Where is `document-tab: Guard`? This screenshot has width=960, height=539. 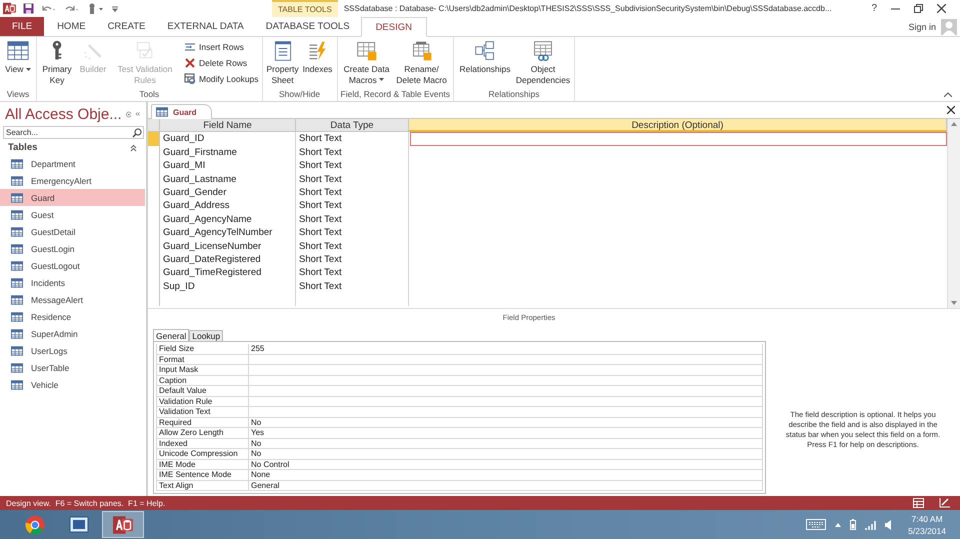
document-tab: Guard is located at coordinates (181, 111).